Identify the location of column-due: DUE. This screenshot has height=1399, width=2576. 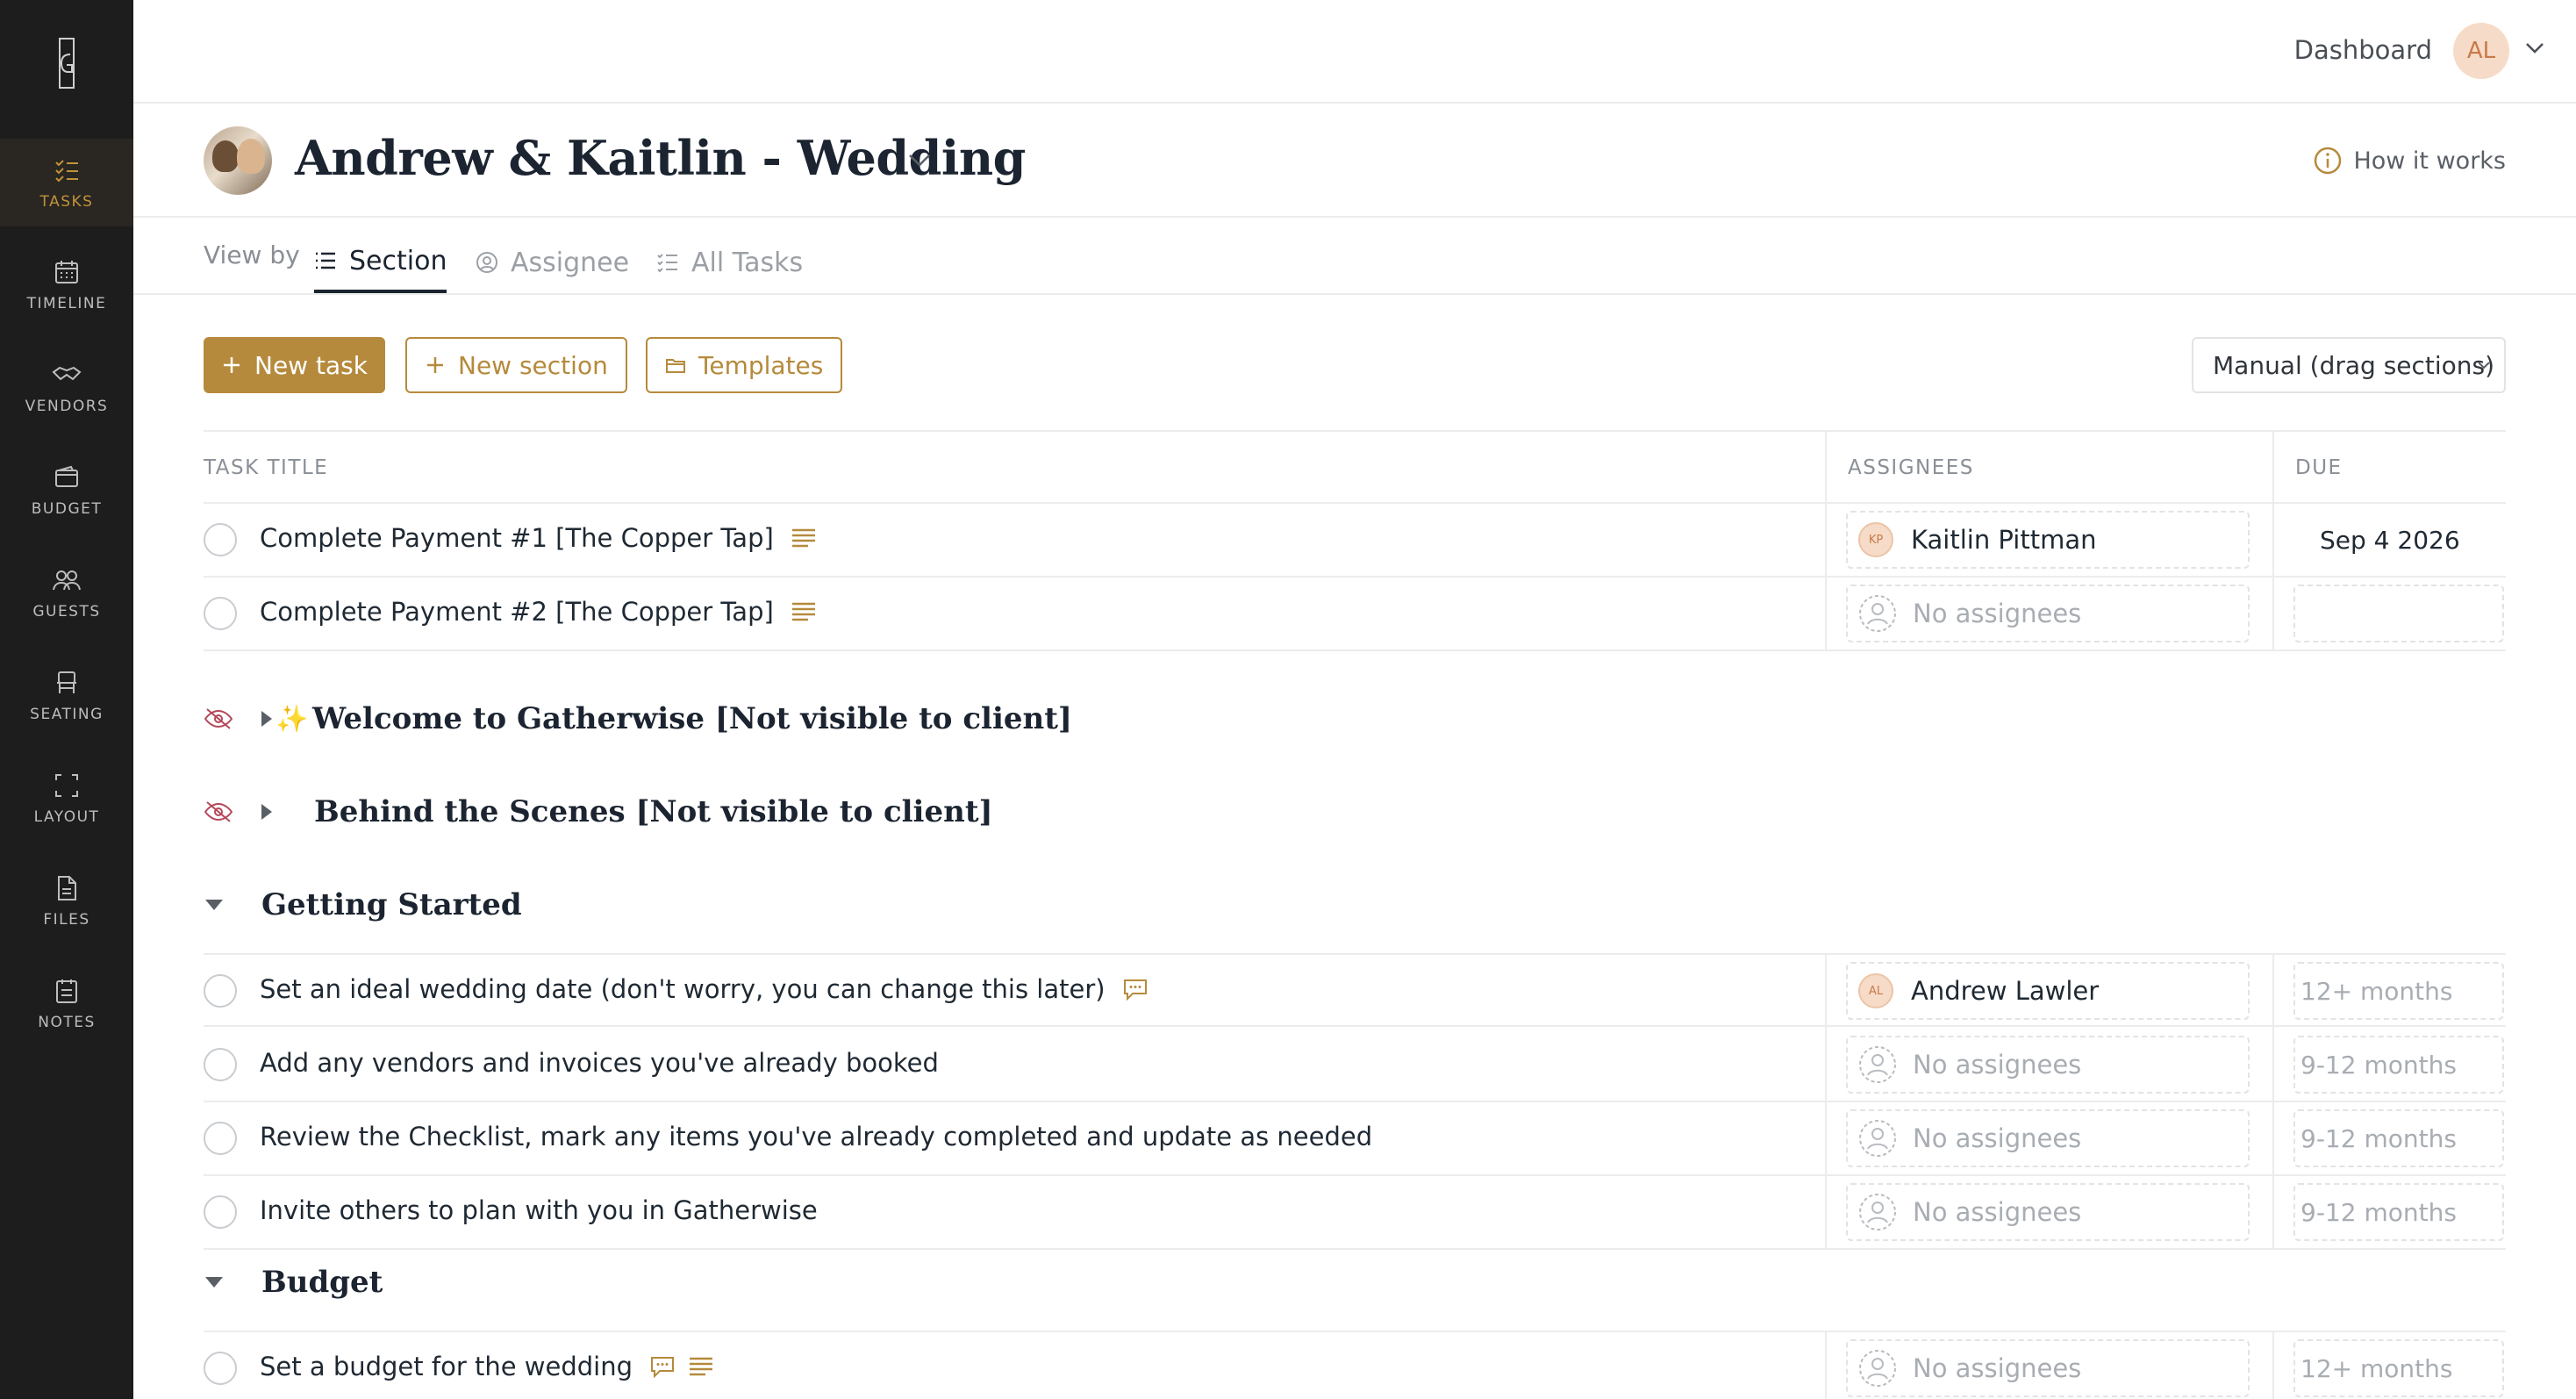
(2319, 467).